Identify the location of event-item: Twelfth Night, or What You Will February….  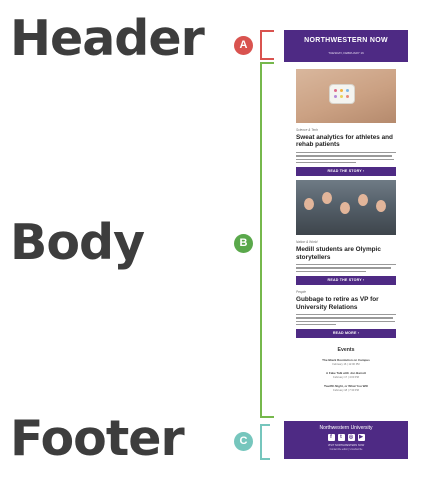
(346, 388).